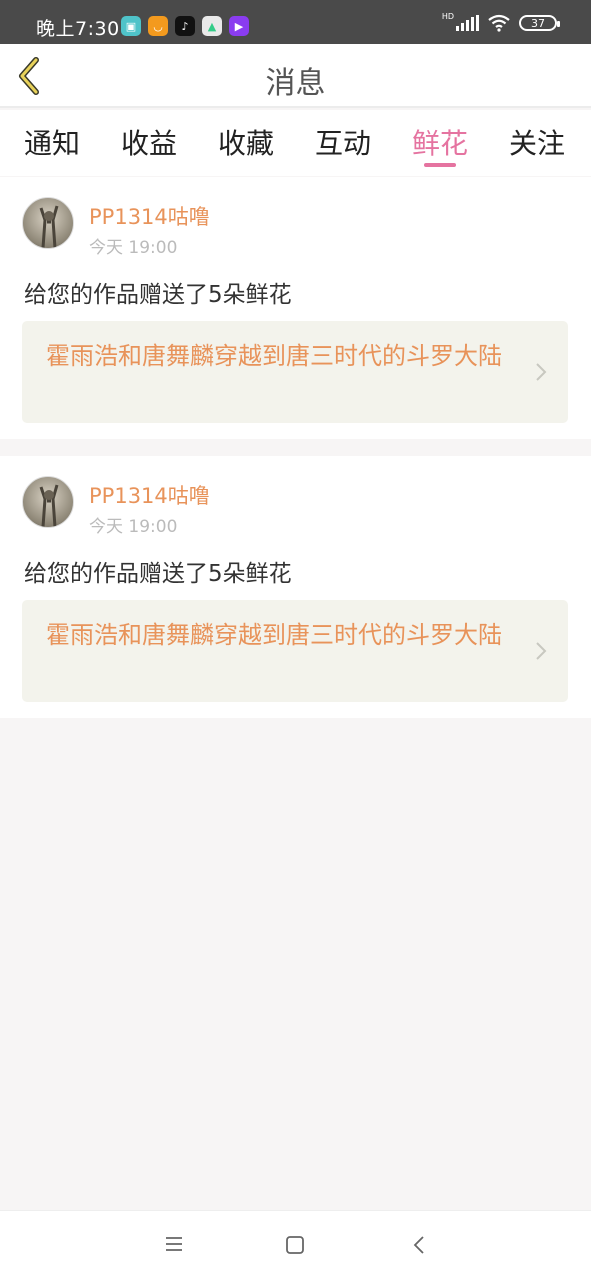 The height and width of the screenshot is (1280, 591). I want to click on game-icon: ▣, so click(131, 26).